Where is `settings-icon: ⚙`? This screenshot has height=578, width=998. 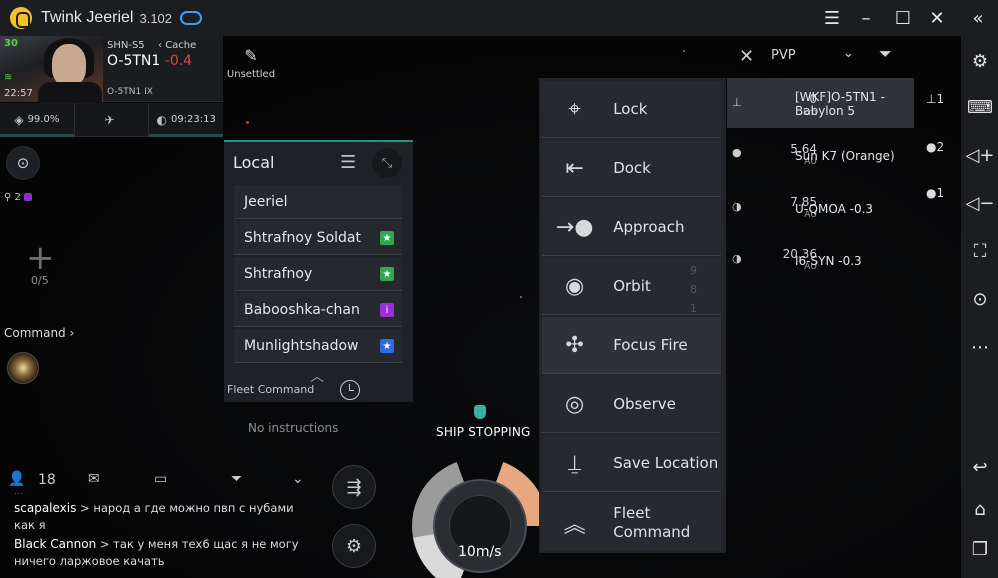 settings-icon: ⚙ is located at coordinates (980, 61).